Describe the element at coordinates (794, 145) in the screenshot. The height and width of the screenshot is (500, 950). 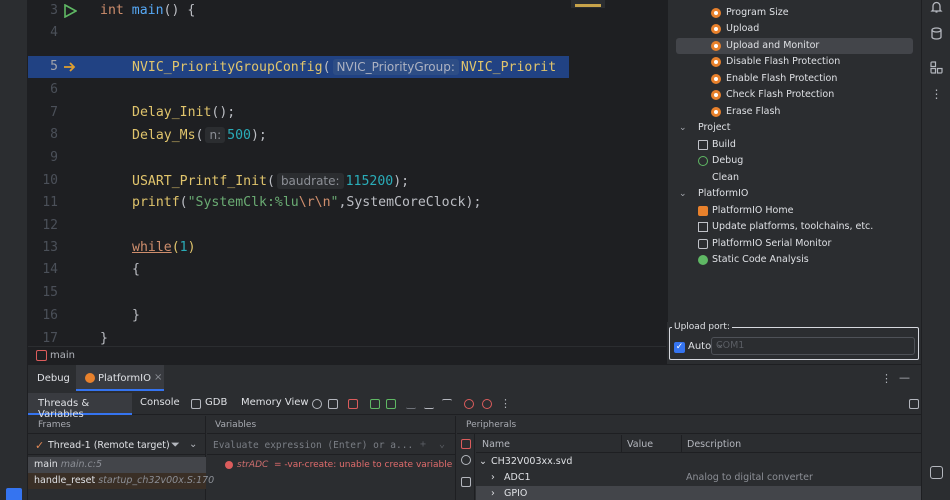
I see `task-build: Build` at that location.